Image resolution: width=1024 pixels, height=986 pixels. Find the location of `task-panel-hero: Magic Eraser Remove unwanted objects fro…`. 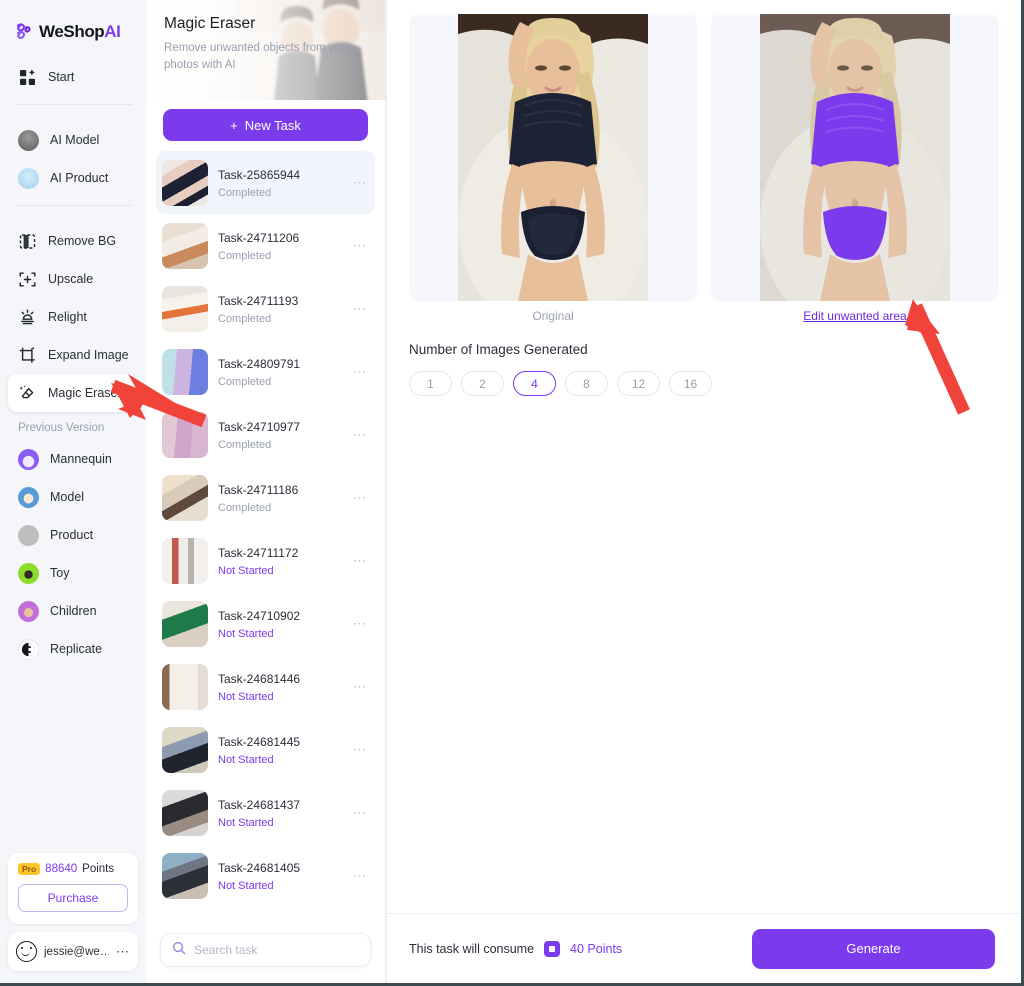

task-panel-hero: Magic Eraser Remove unwanted objects fro… is located at coordinates (265, 50).